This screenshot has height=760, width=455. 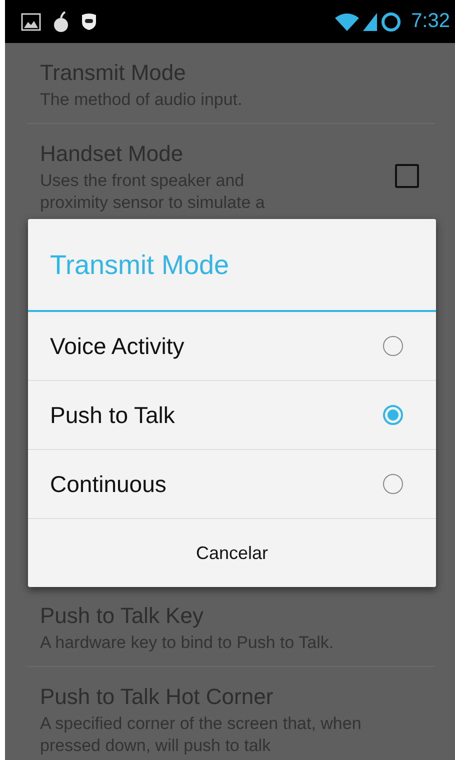 I want to click on signal-icon, so click(x=370, y=21).